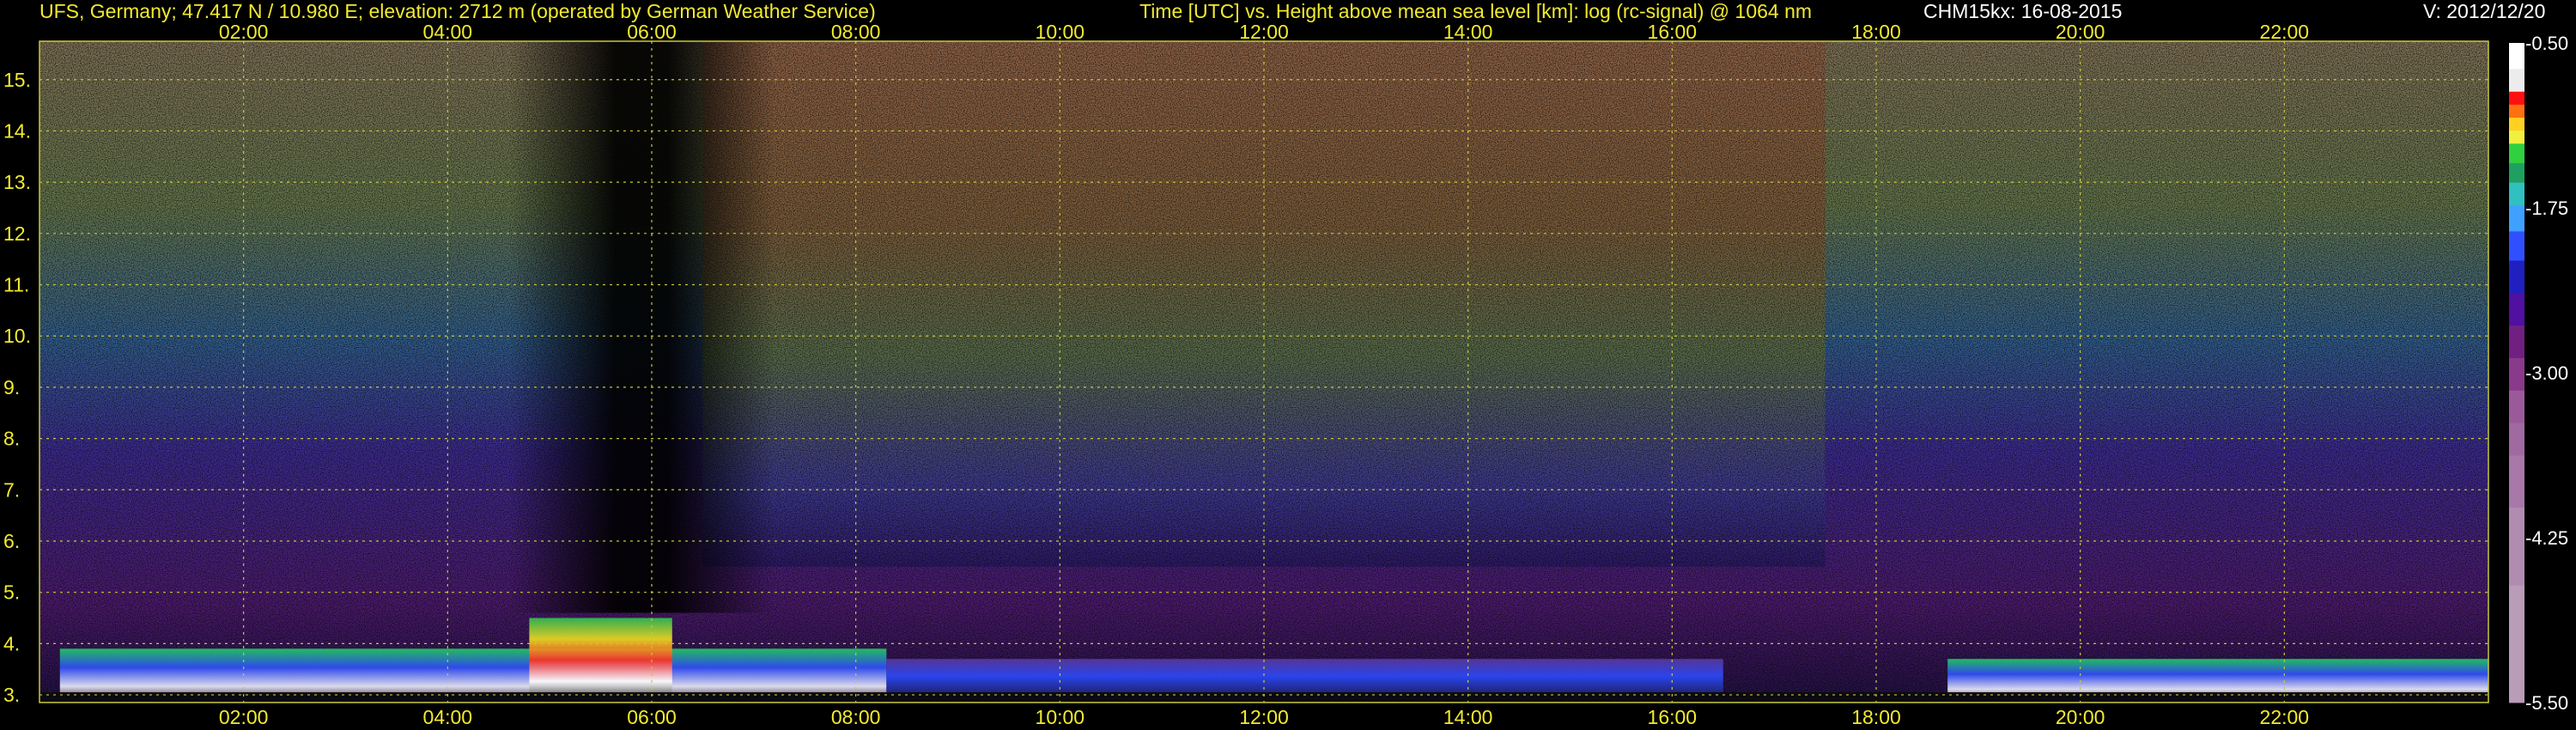  I want to click on x-tick-label-top: 18:00, so click(1876, 32).